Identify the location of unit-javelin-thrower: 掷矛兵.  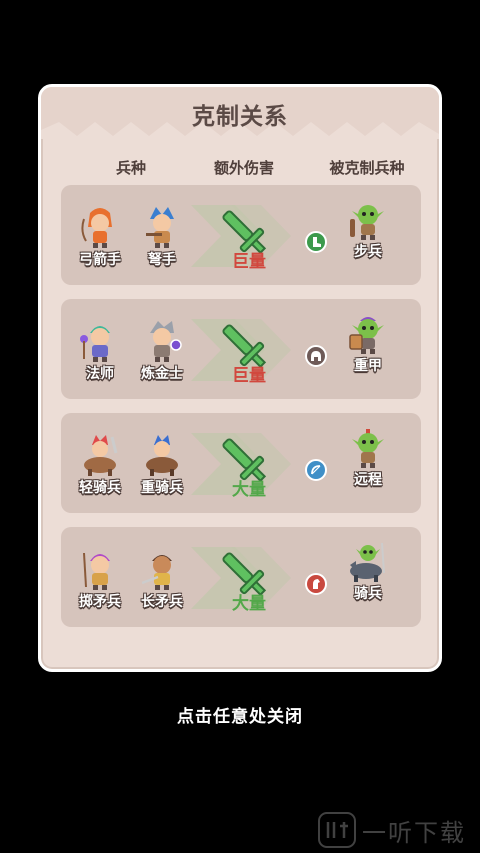
(100, 579).